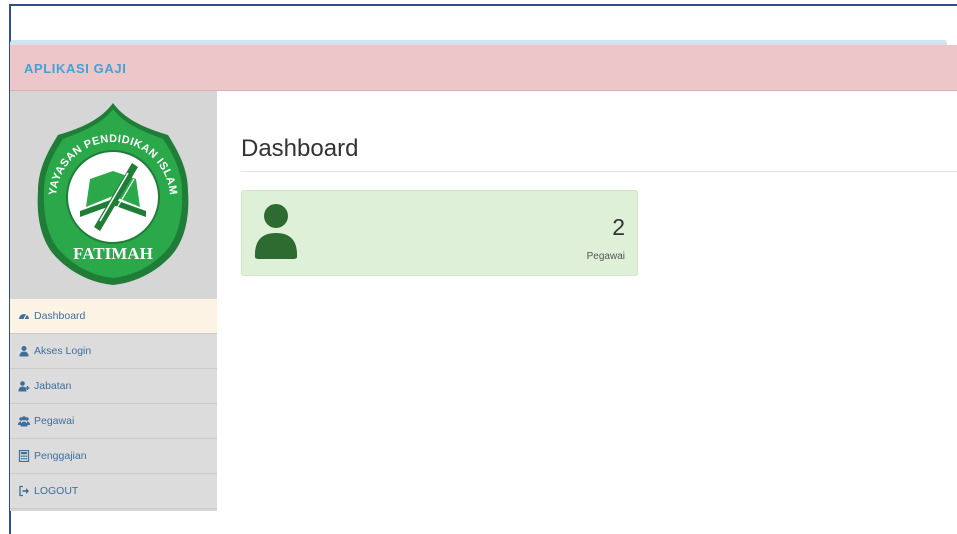 The image size is (957, 534). Describe the element at coordinates (300, 148) in the screenshot. I see `page-title: Dashboard` at that location.